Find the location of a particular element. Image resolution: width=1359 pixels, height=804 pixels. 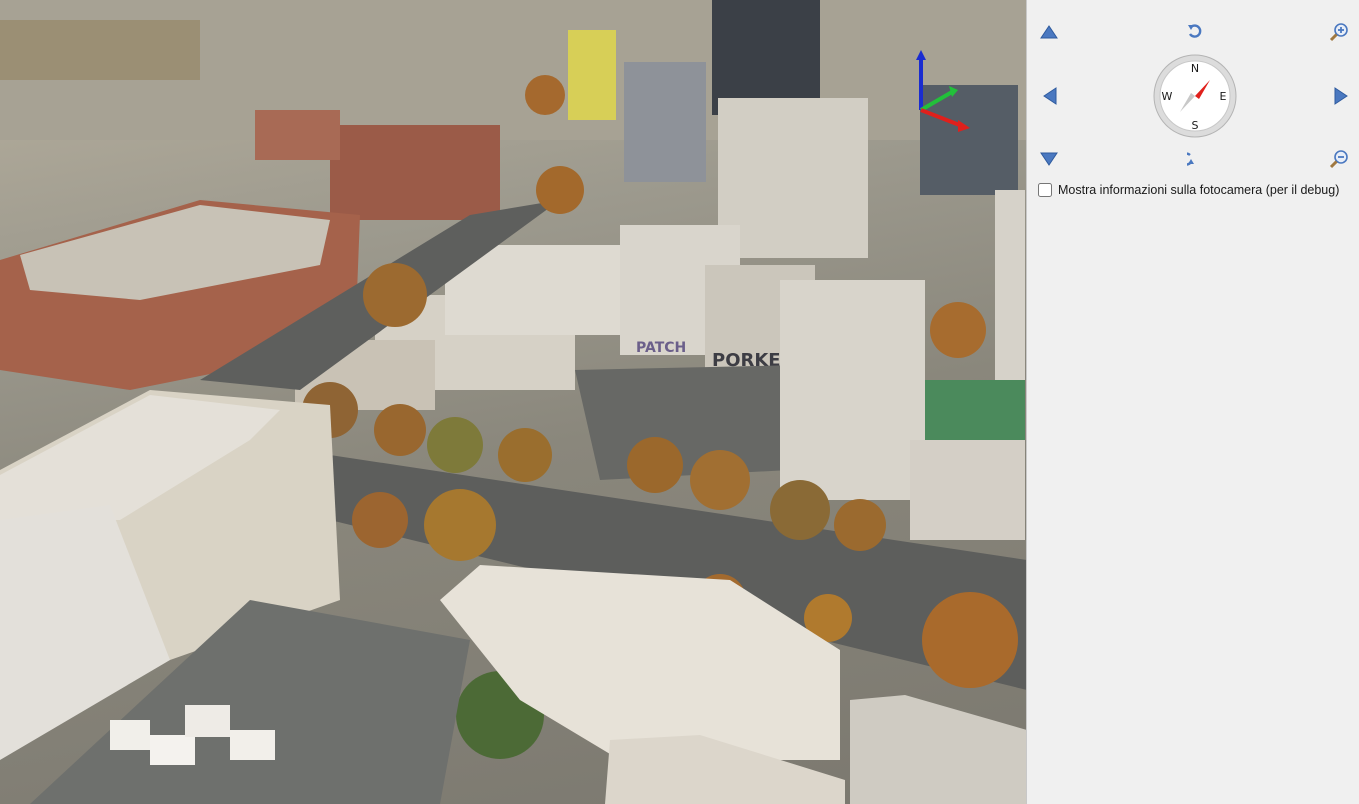

compass-north-label: N is located at coordinates (1195, 68).